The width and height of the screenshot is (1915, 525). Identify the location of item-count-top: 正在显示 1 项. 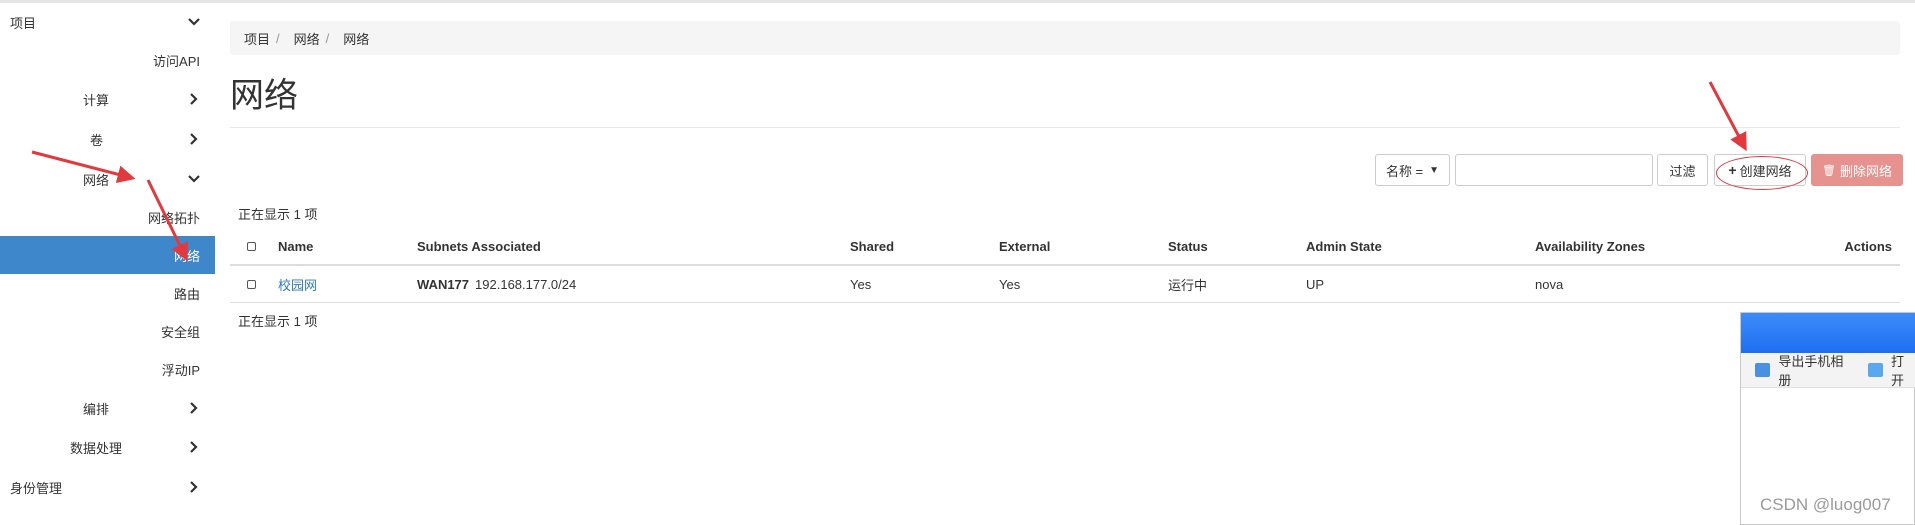
(278, 214).